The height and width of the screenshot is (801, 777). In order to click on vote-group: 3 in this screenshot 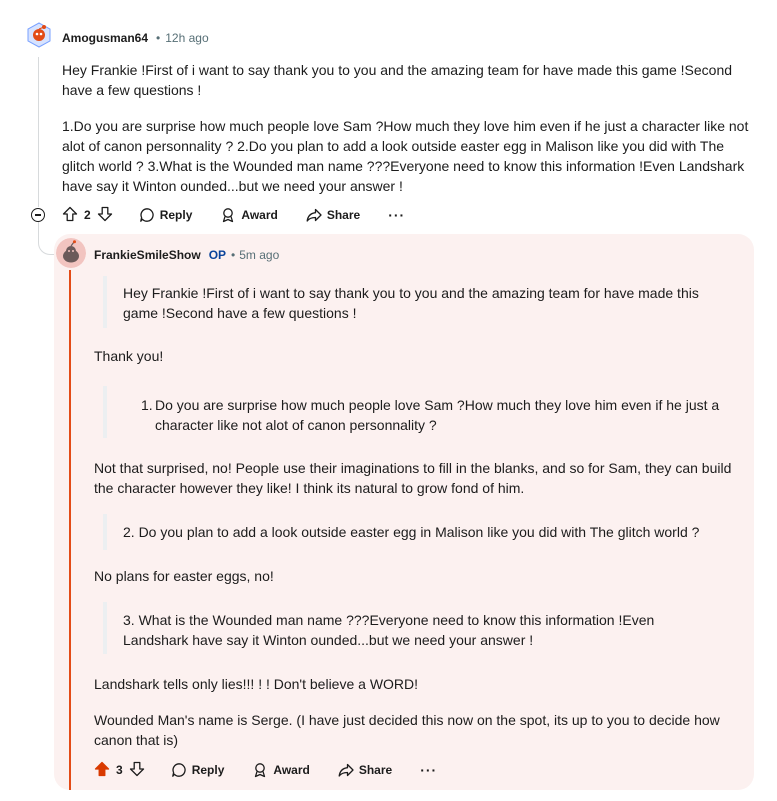, I will do `click(119, 770)`.